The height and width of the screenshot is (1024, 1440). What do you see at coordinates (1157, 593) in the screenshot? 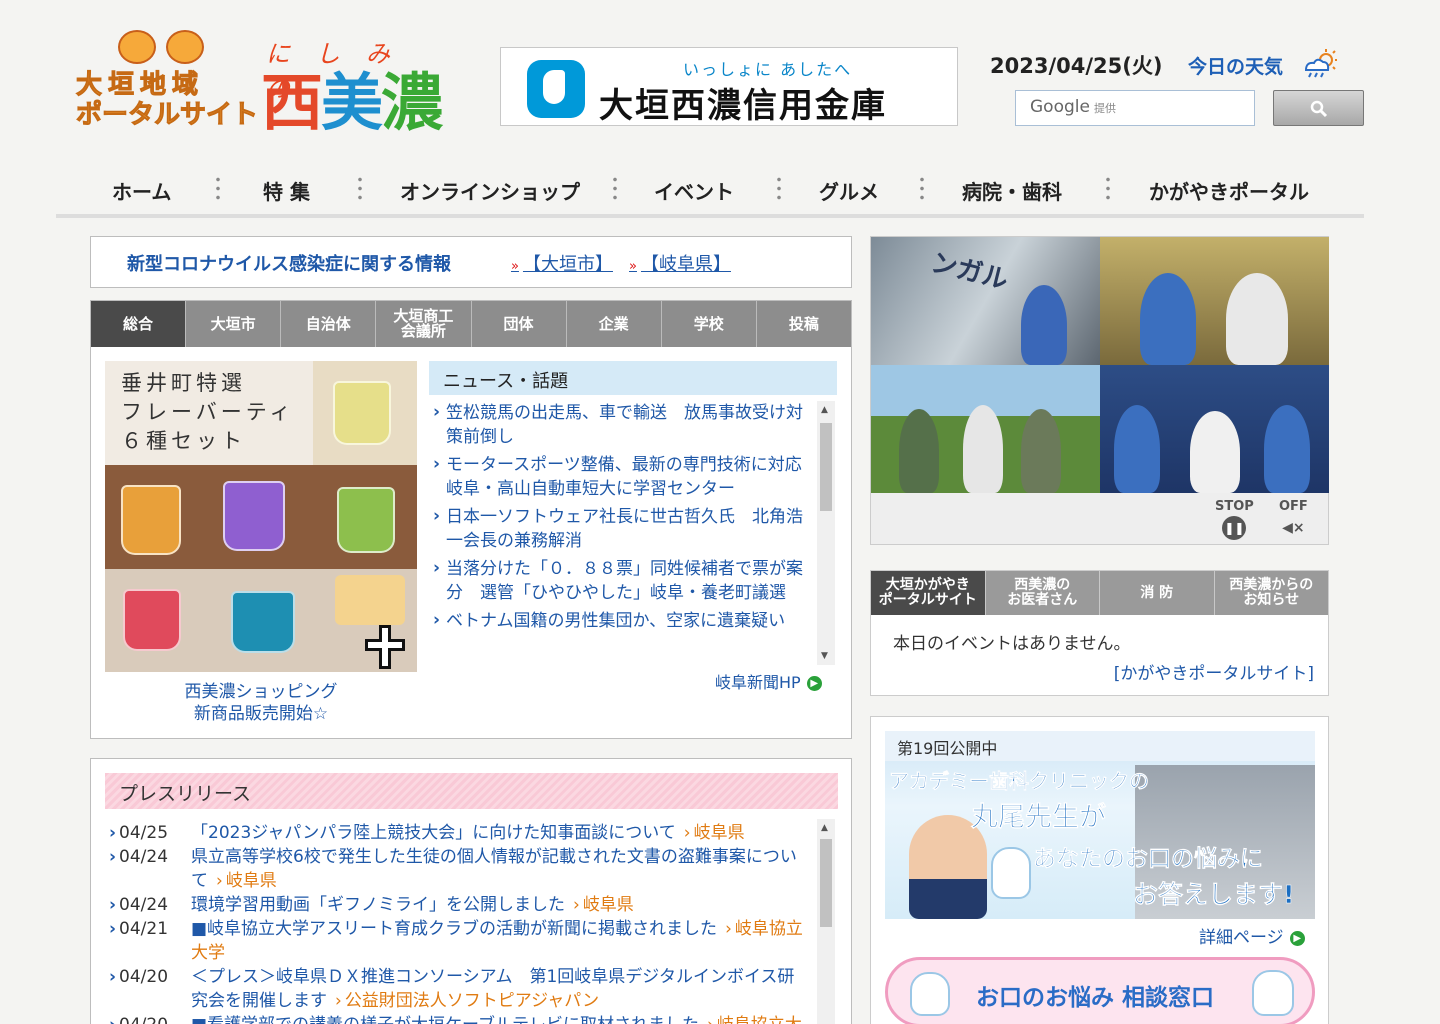
I see `tab-fire-dept: 消 防` at bounding box center [1157, 593].